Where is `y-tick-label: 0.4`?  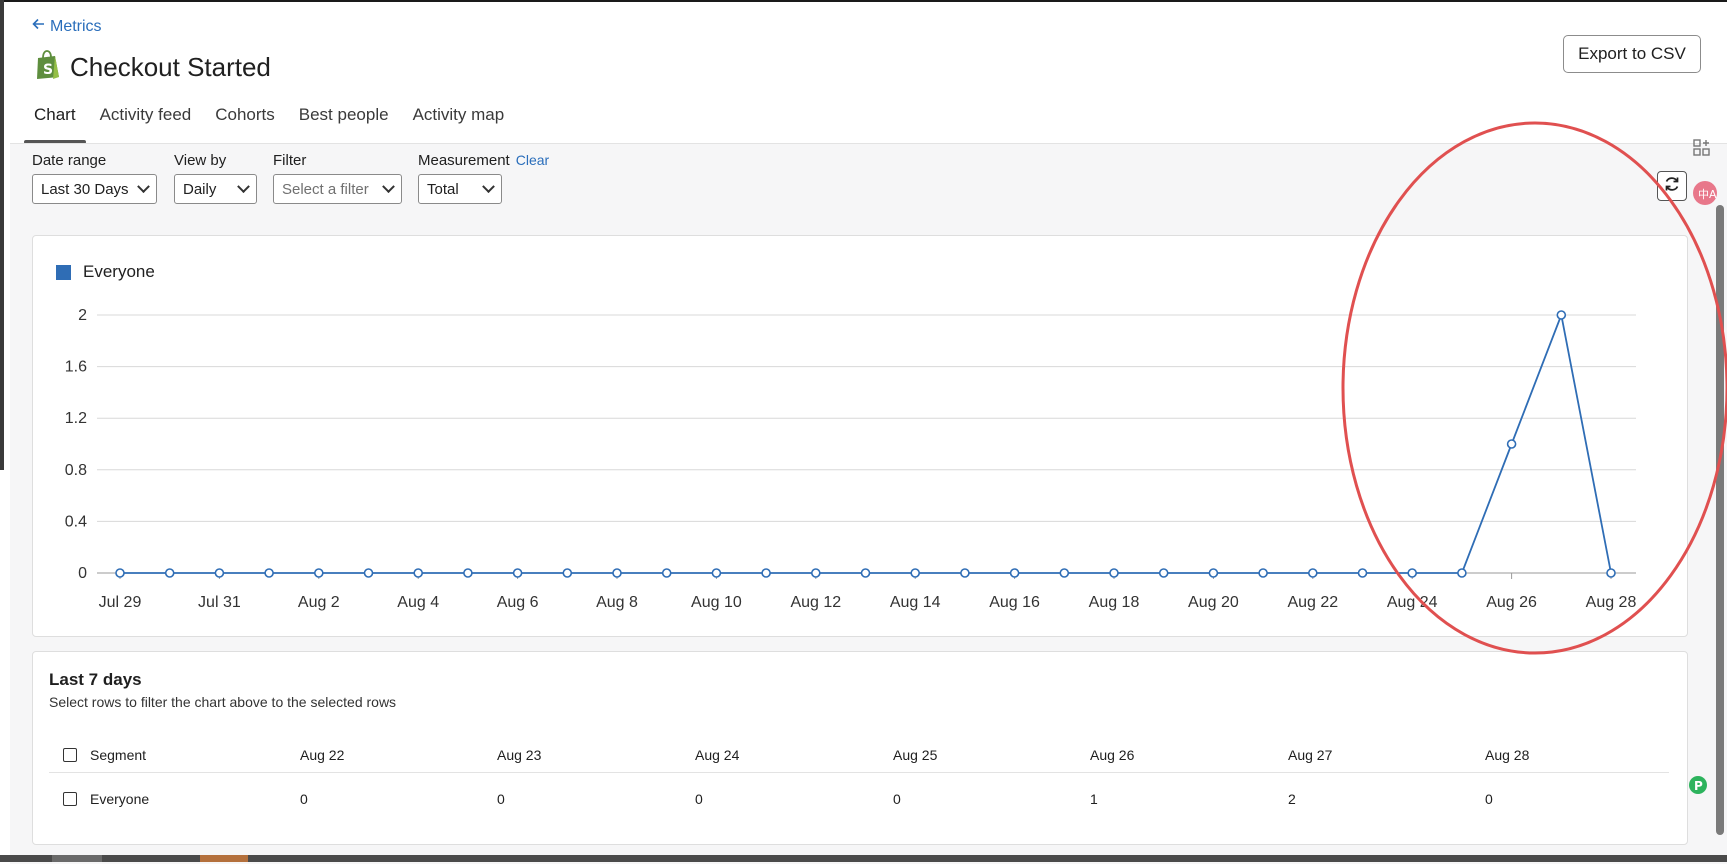 y-tick-label: 0.4 is located at coordinates (76, 521).